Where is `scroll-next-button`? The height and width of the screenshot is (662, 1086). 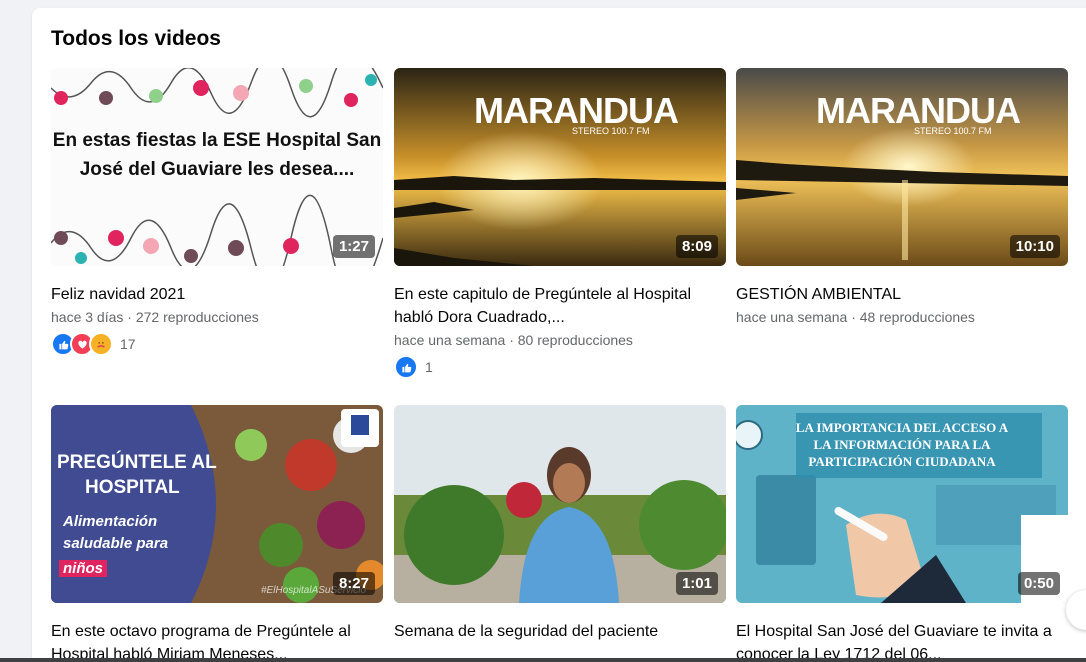 scroll-next-button is located at coordinates (1076, 610).